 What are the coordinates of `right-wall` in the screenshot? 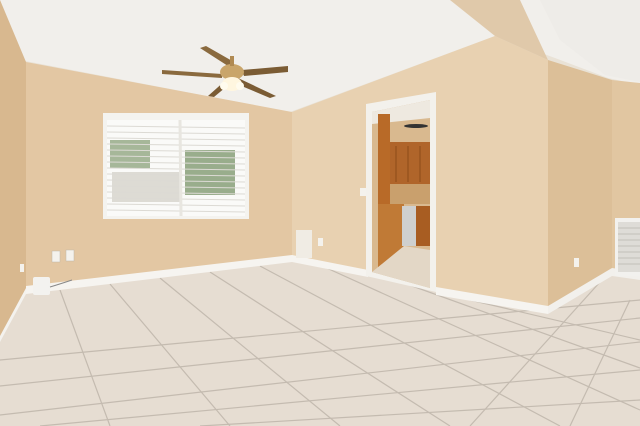 It's located at (580, 185).